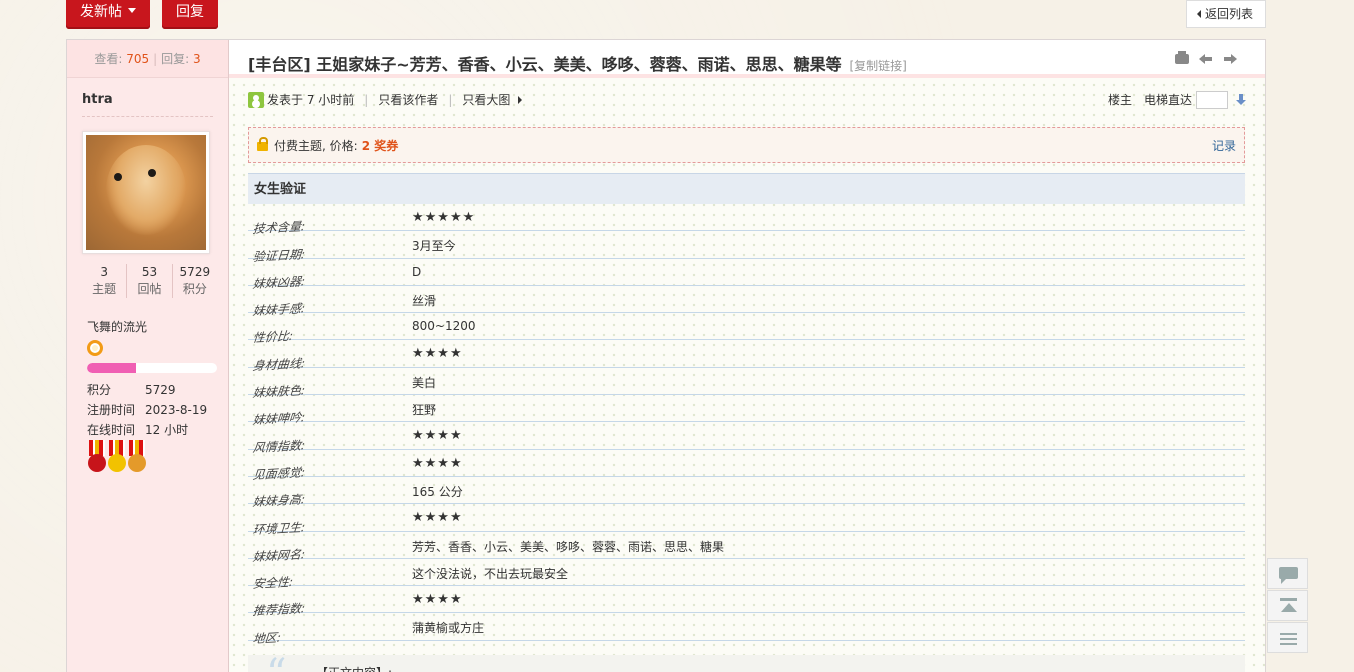  I want to click on next-thread-icon, so click(1230, 59).